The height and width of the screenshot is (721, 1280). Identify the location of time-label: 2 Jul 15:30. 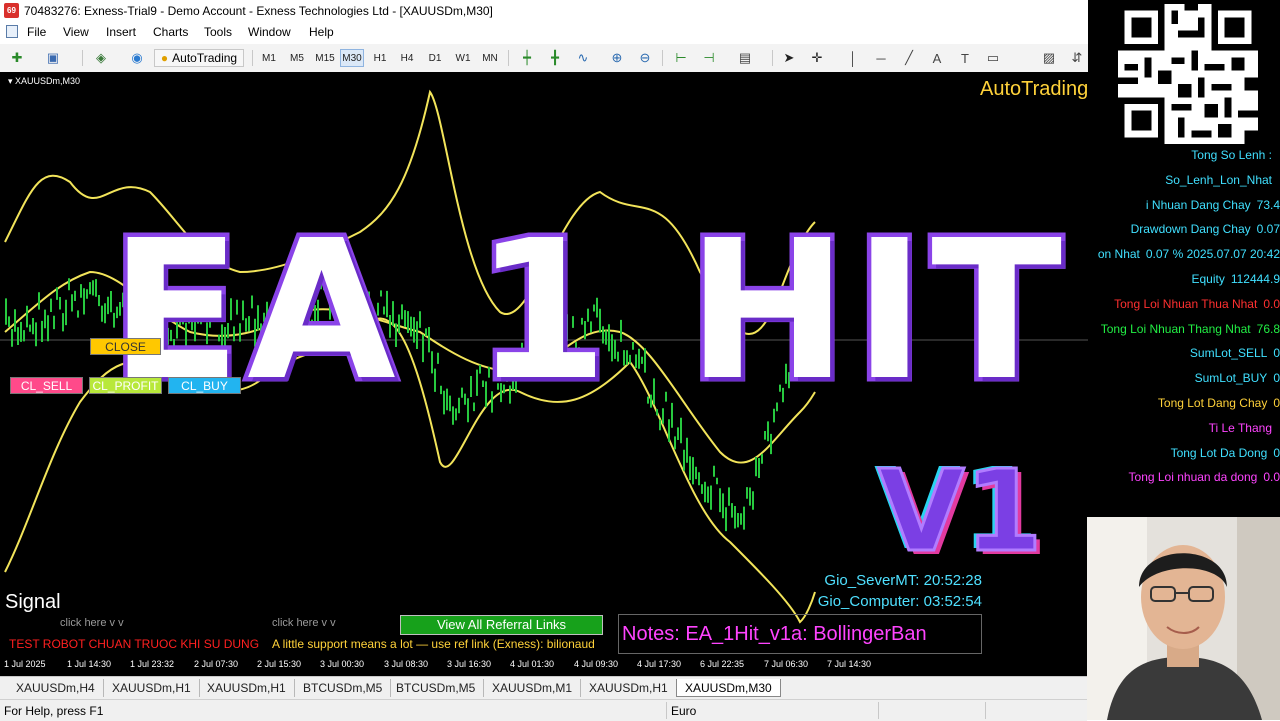
(279, 664).